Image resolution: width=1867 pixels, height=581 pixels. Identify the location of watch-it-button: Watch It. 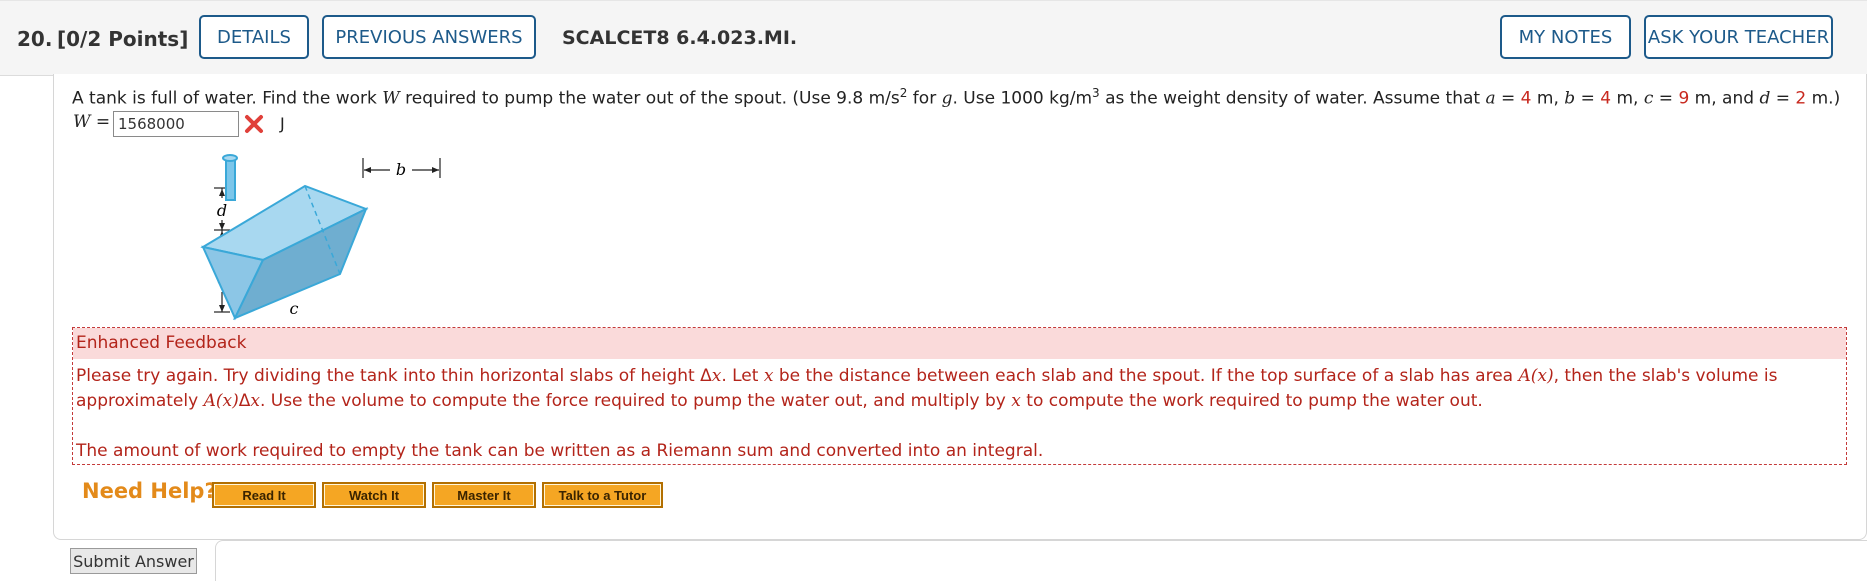
(374, 495).